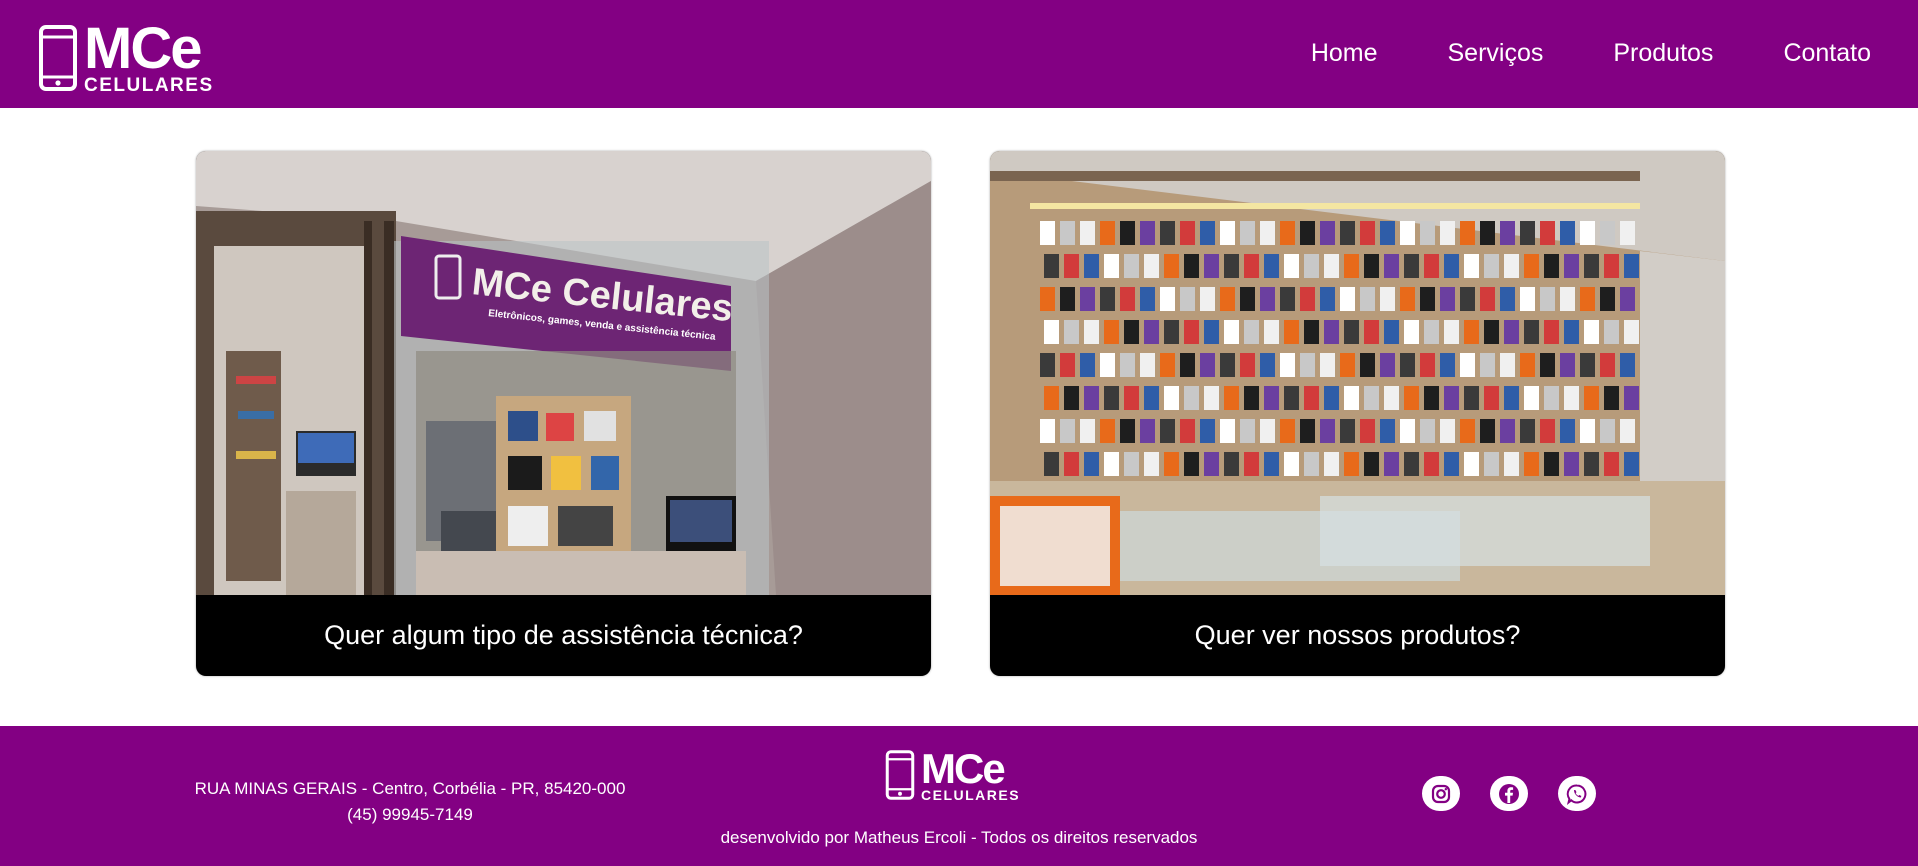 The image size is (1918, 866). Describe the element at coordinates (1344, 53) in the screenshot. I see `nav-home: Home` at that location.